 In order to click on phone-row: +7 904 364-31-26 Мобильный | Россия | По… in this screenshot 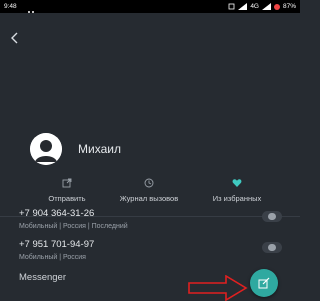, I will do `click(154, 219)`.